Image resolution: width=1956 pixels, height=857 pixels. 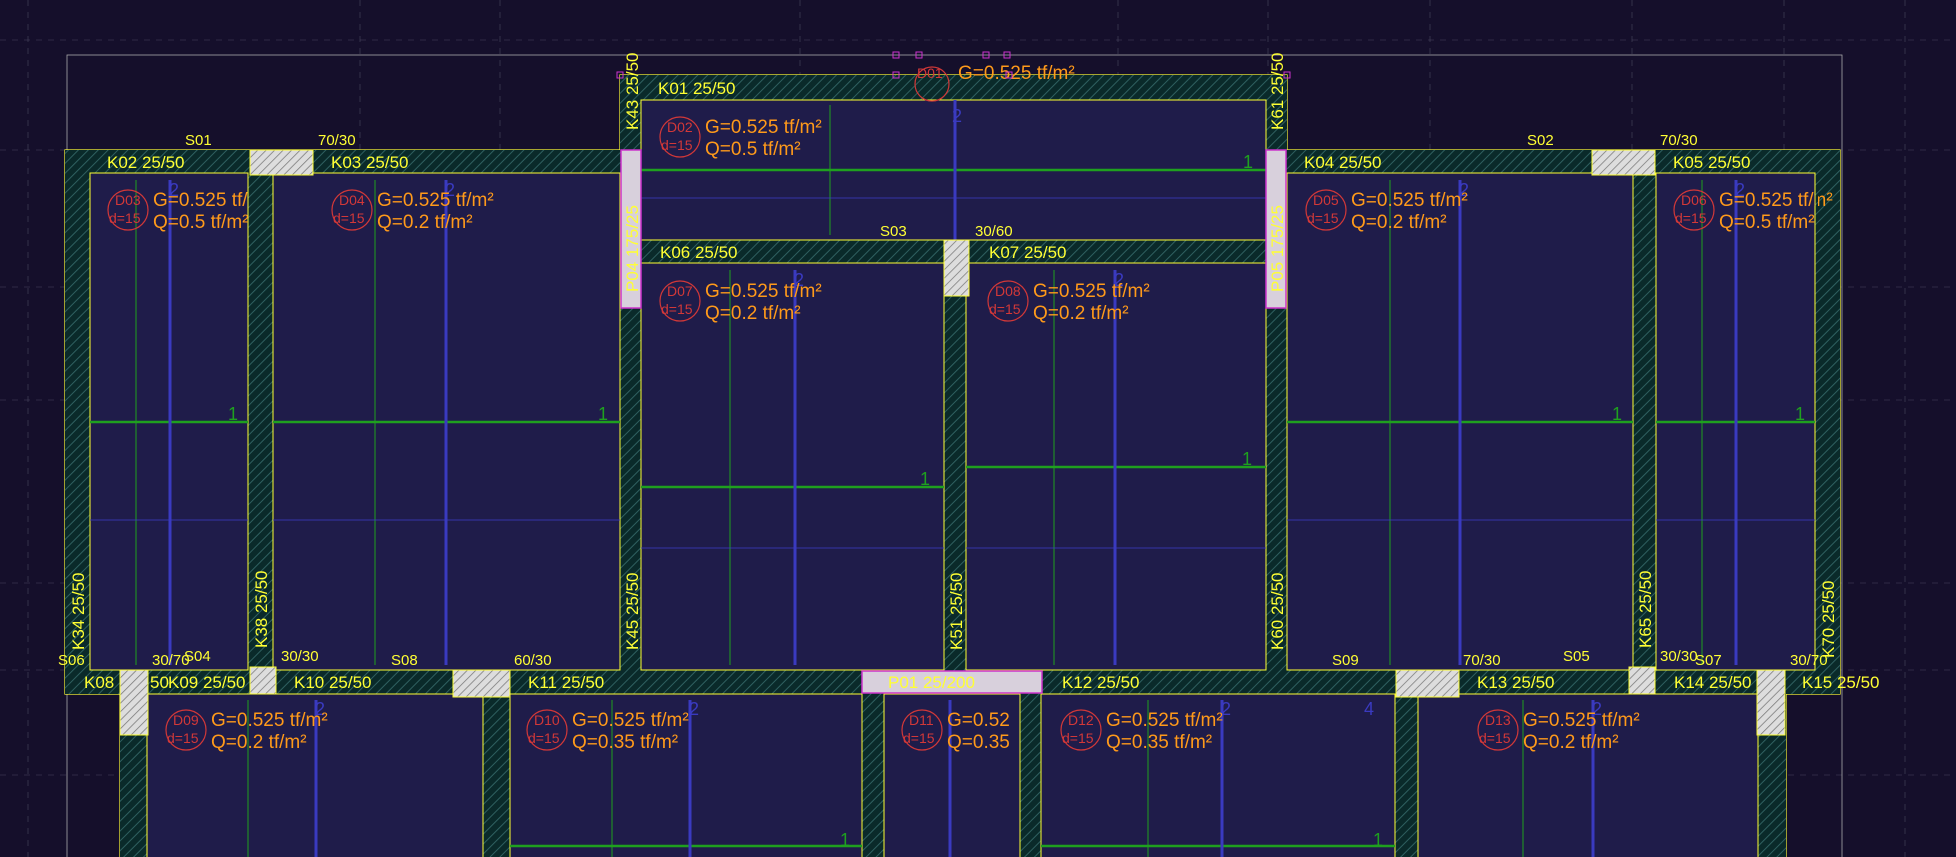 I want to click on column-s01-name: S01, so click(x=198, y=140).